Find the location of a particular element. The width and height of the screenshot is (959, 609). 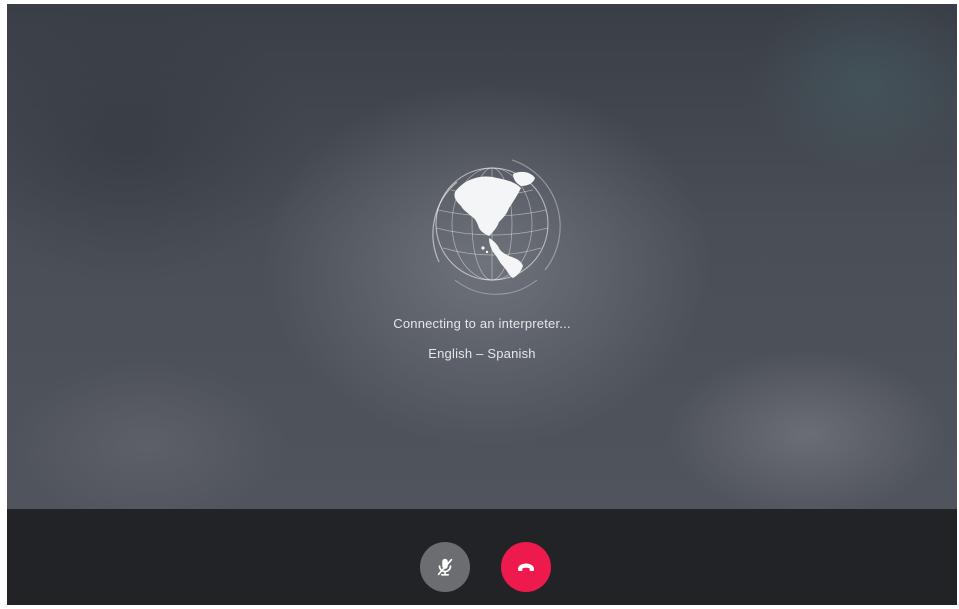

language-pair-text: English – Spanish is located at coordinates (482, 353).